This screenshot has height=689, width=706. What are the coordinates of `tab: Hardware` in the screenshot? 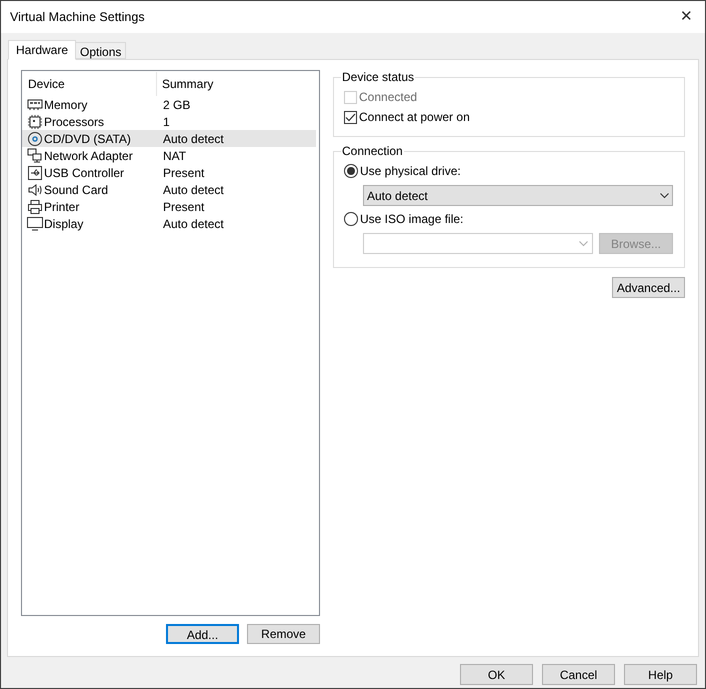 It's located at (42, 50).